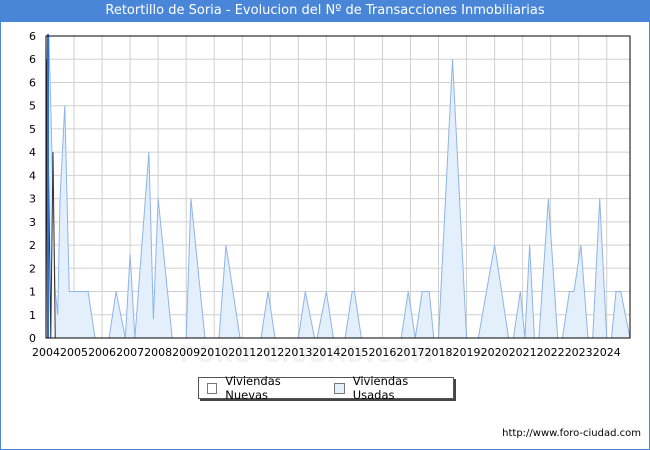  What do you see at coordinates (32, 338) in the screenshot?
I see `y-tick-label: 0` at bounding box center [32, 338].